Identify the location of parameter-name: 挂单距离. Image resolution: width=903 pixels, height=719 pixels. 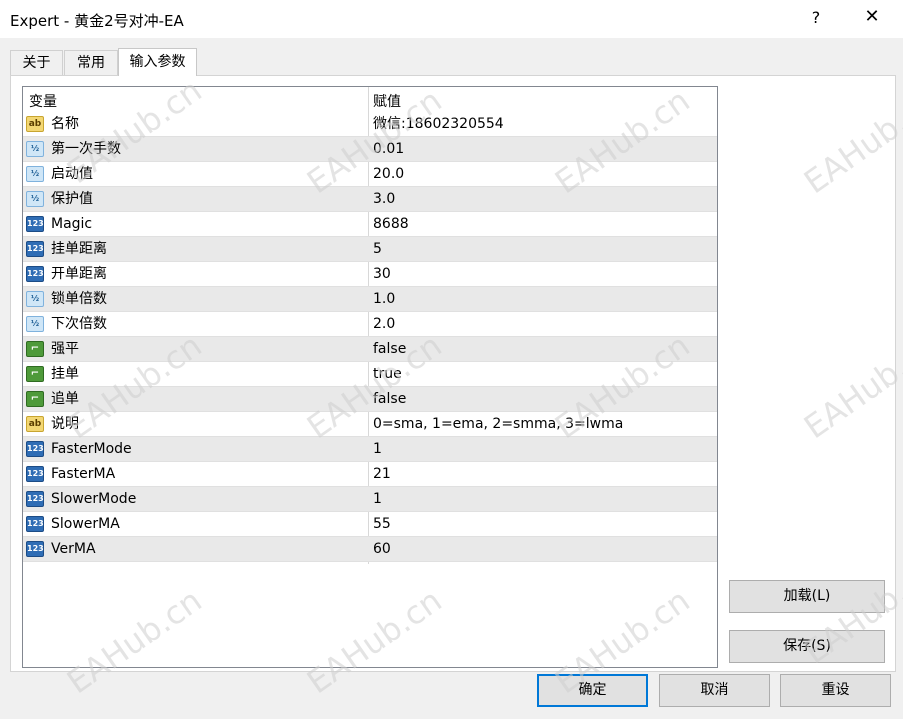
(79, 249).